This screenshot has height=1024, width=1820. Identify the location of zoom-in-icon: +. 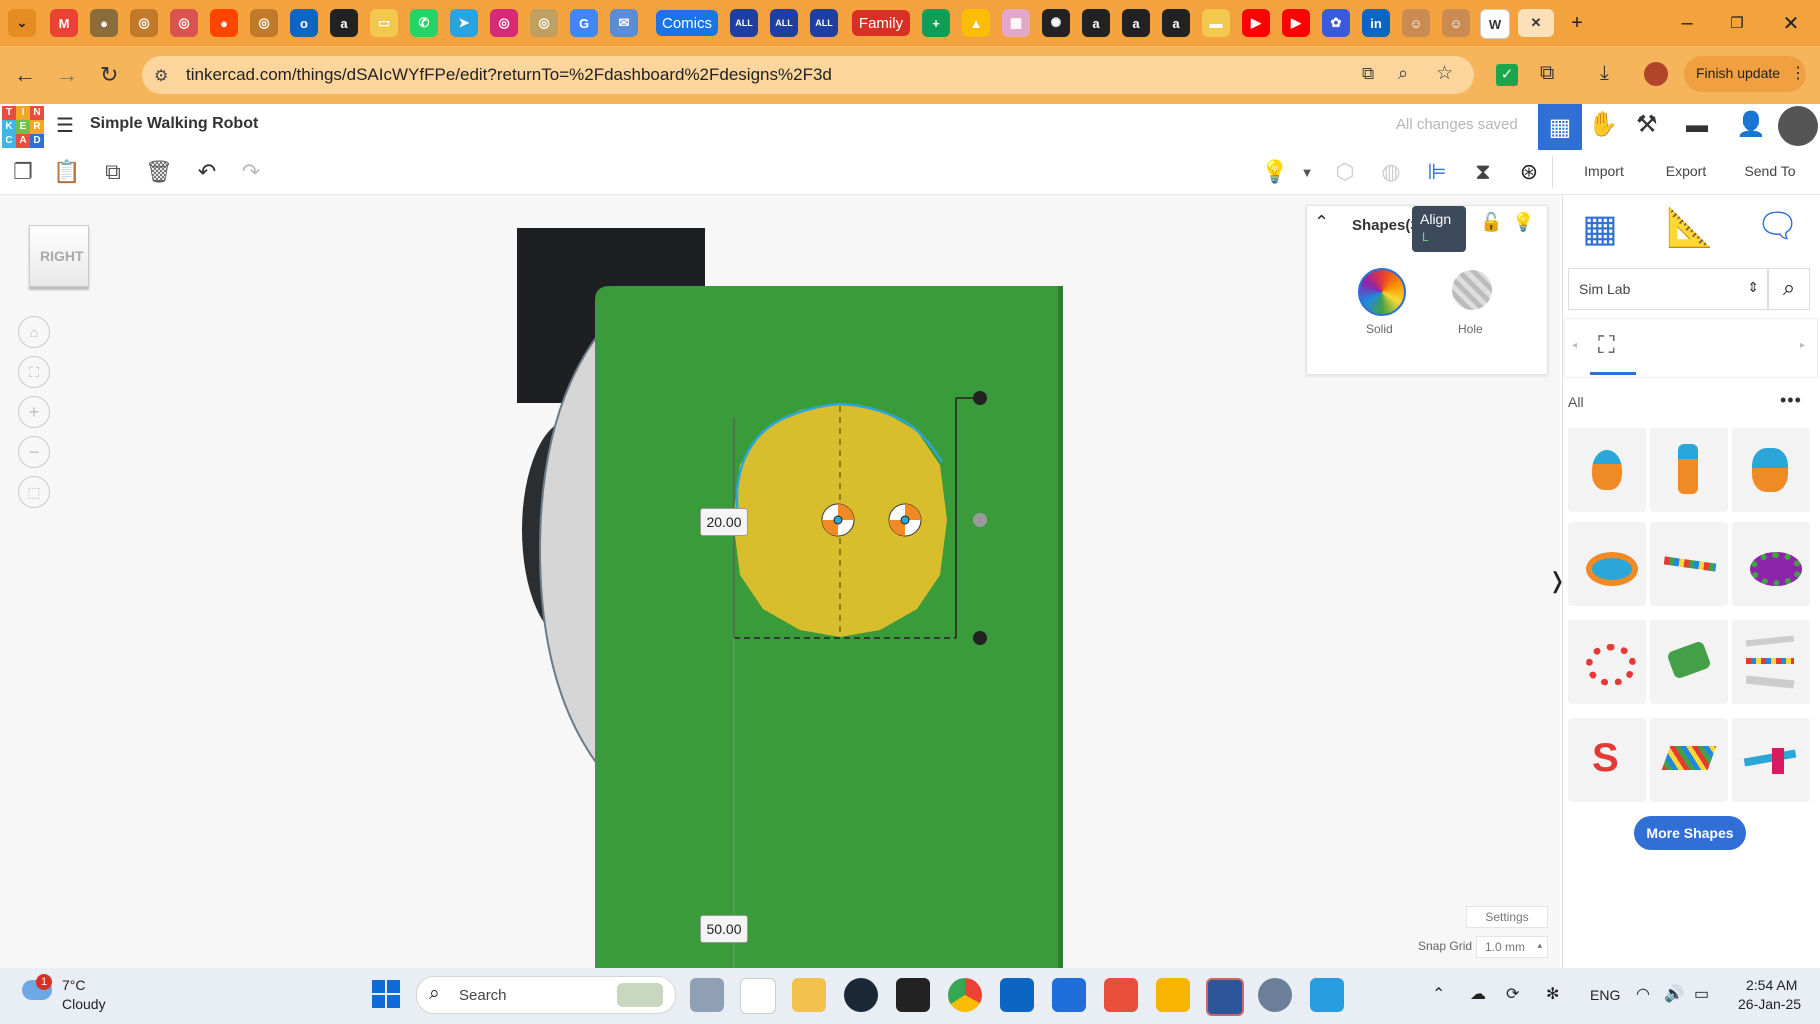
(34, 412).